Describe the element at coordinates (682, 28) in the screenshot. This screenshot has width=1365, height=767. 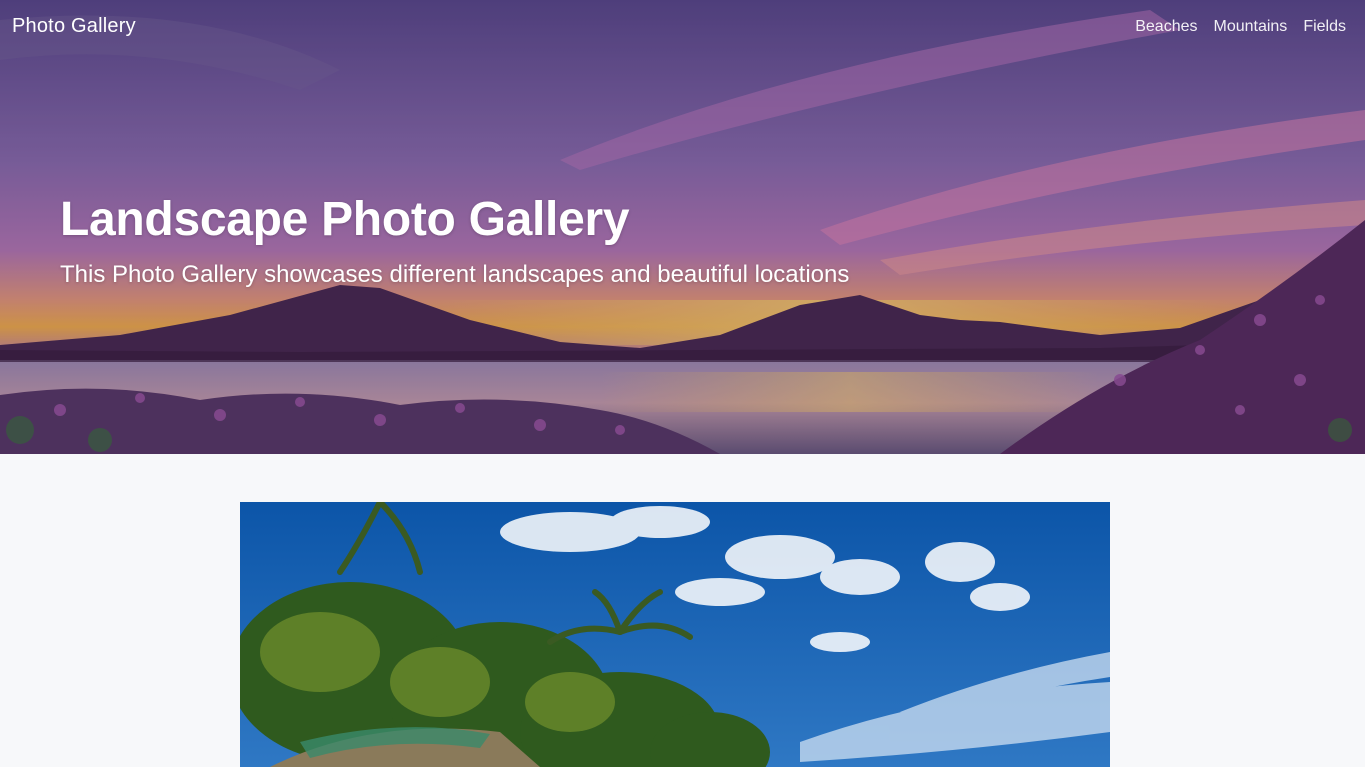
I see `top-navbar: Photo Gallery Beaches Mountains Fields` at that location.